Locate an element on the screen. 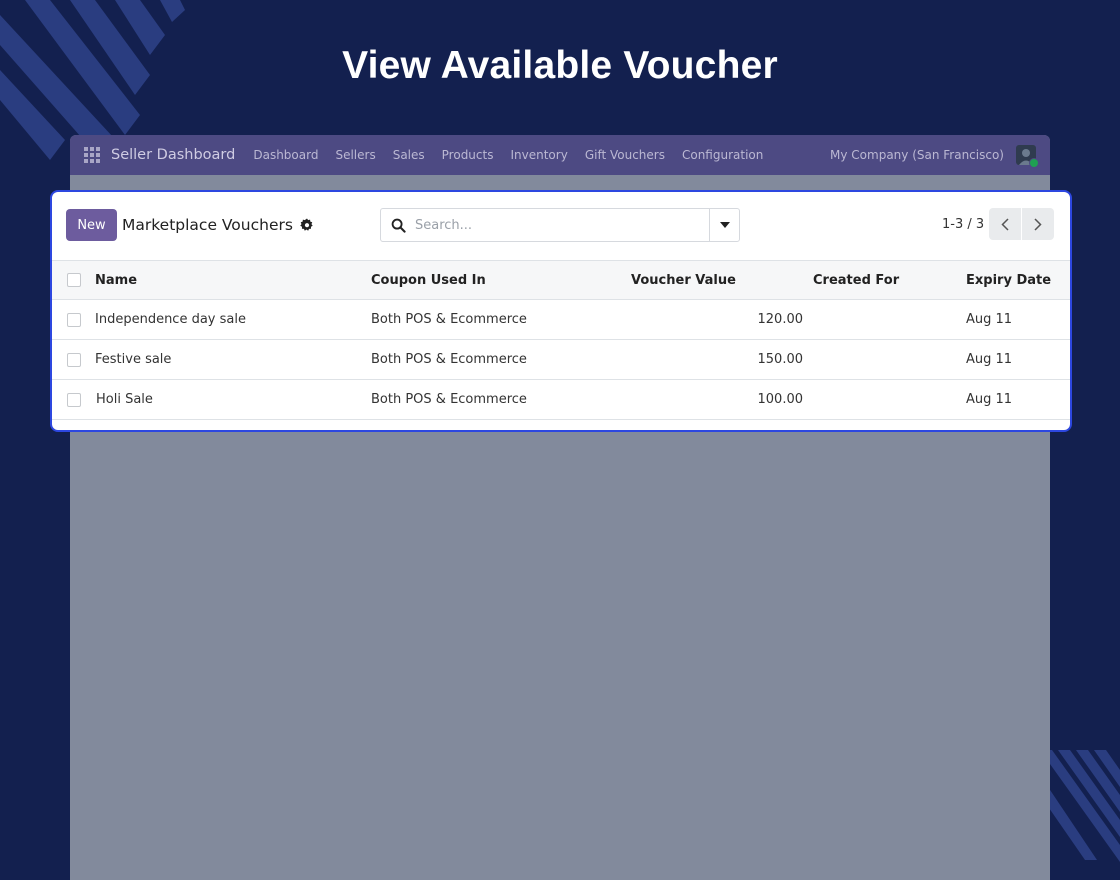 This screenshot has width=1120, height=880. search-input is located at coordinates (562, 225).